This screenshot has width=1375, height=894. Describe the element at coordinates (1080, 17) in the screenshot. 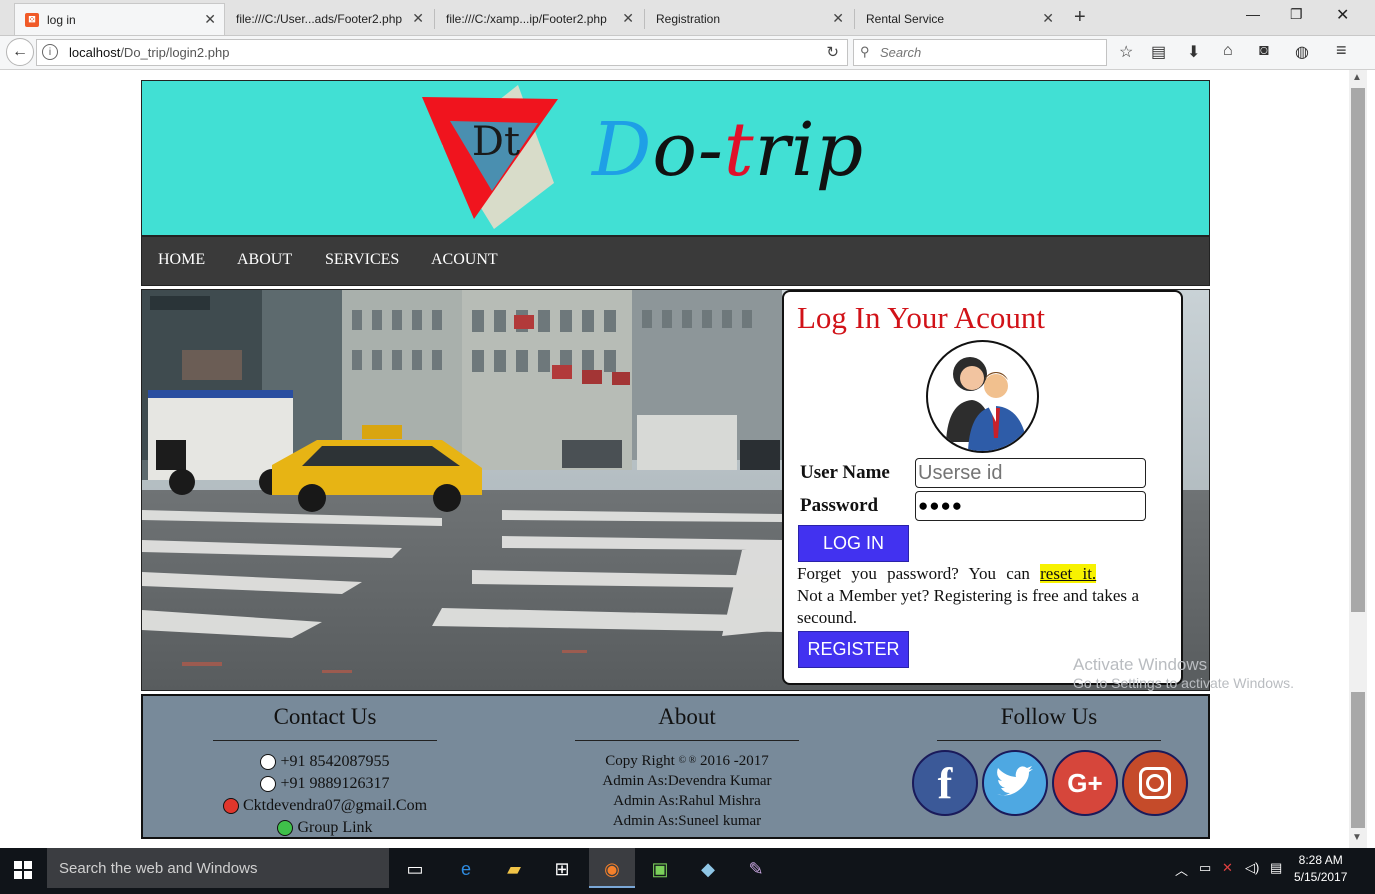

I see `new-tab-button: +` at that location.